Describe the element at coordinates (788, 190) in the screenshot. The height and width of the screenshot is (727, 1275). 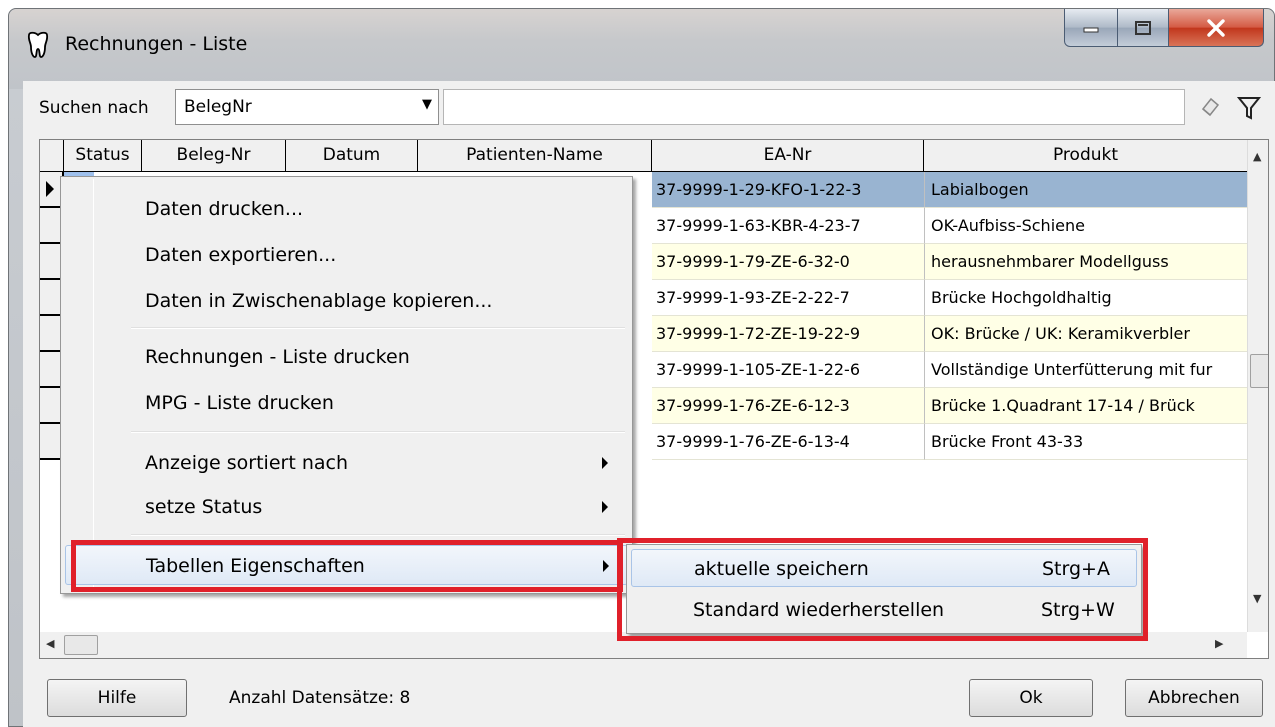
I see `cell-ea-nr: 37-9999-1-29-KFO-1-22-3` at that location.